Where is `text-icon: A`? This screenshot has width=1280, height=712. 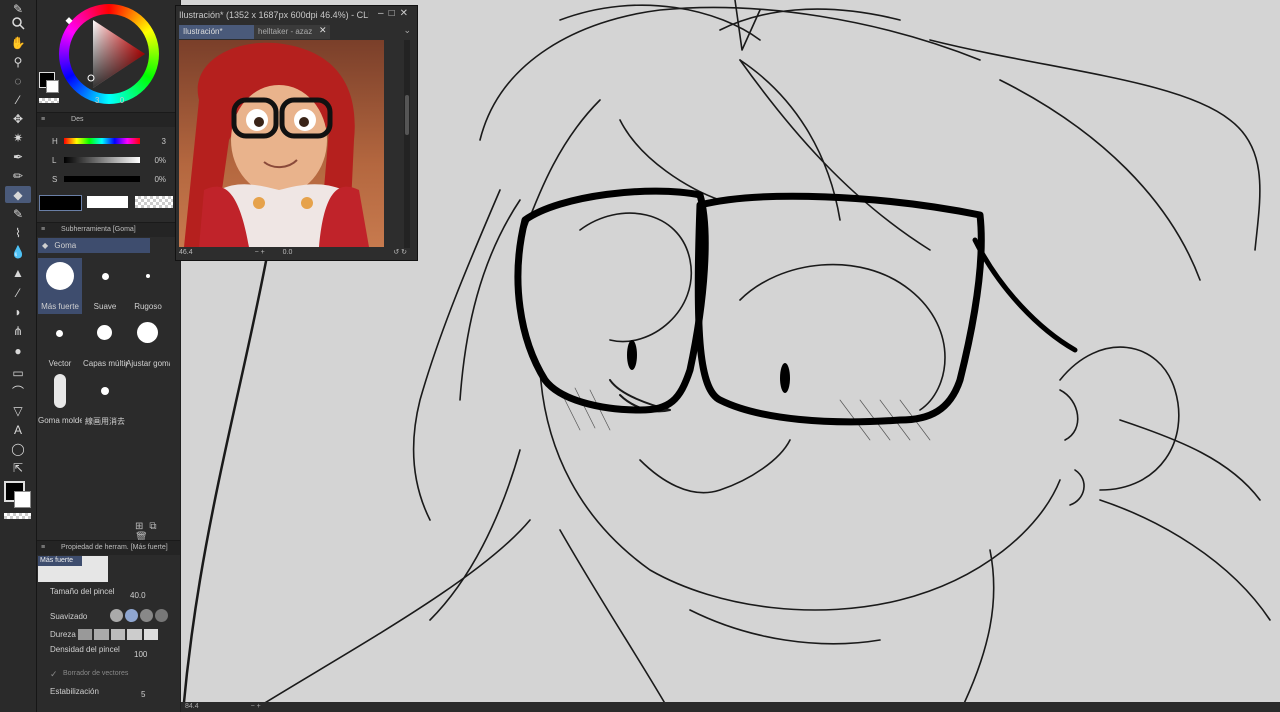 text-icon: A is located at coordinates (18, 429).